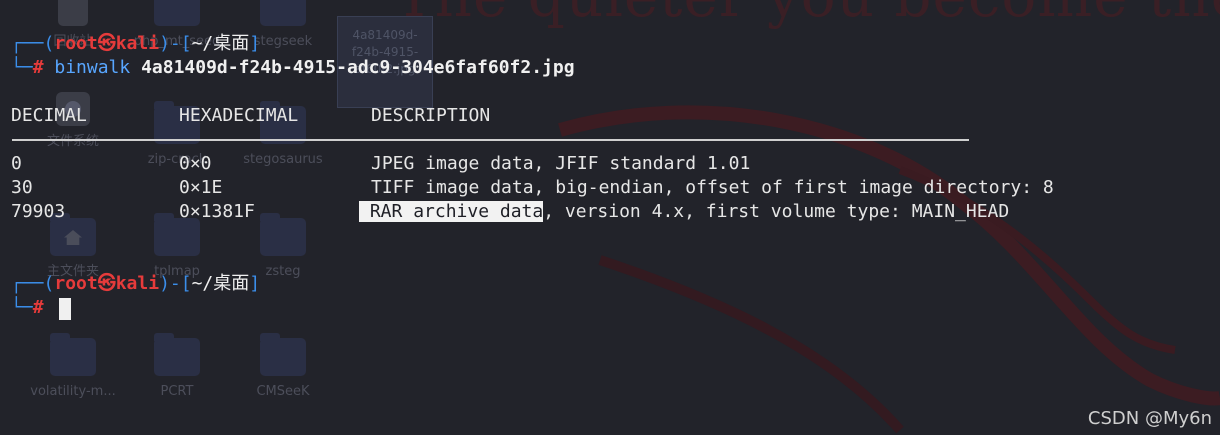 Image resolution: width=1220 pixels, height=435 pixels. Describe the element at coordinates (201, 187) in the screenshot. I see `row-hex: 0×1E` at that location.